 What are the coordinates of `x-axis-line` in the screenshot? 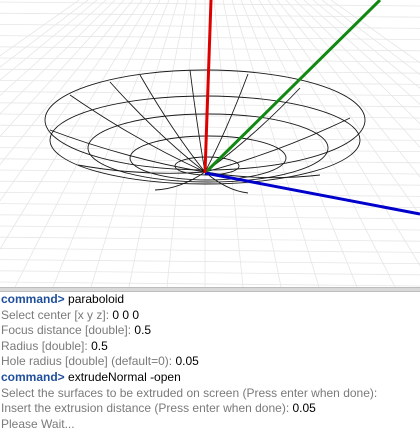 It's located at (312, 193).